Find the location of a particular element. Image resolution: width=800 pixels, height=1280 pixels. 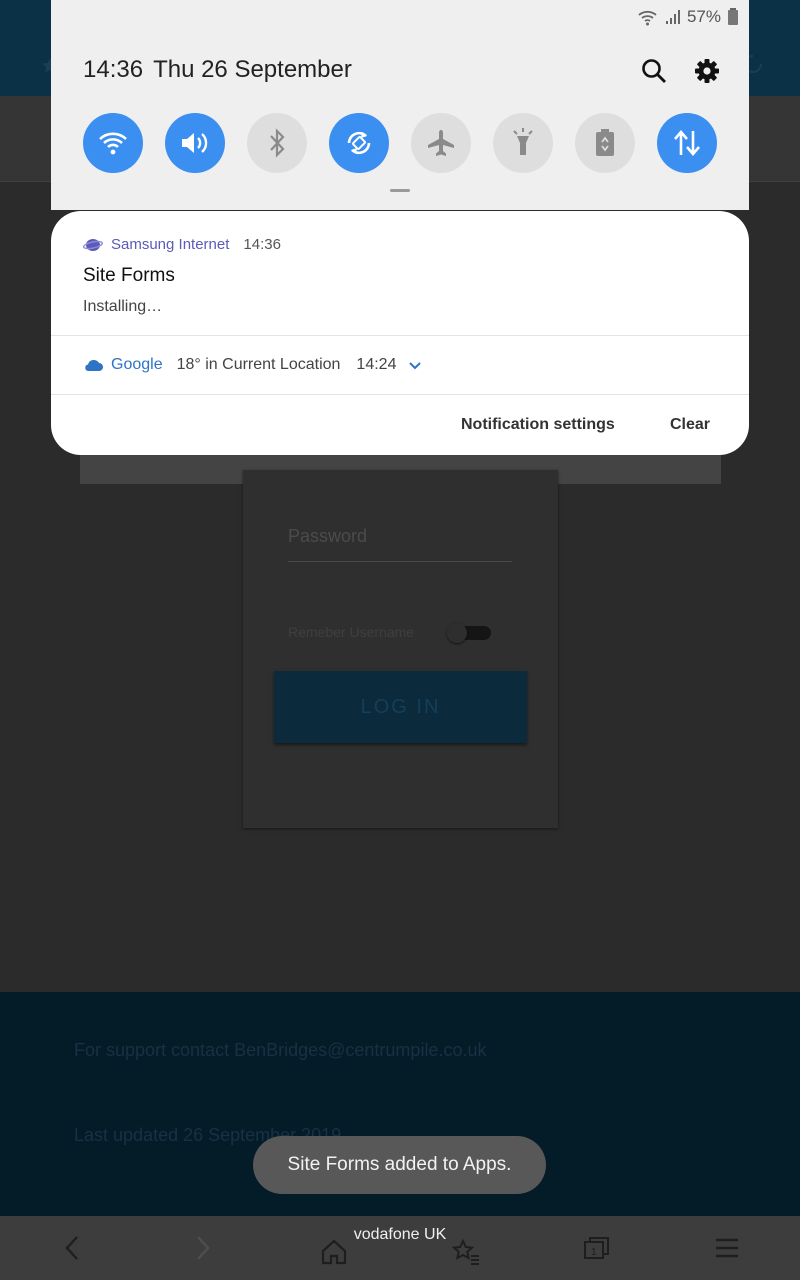

shade-time: 14:36 is located at coordinates (113, 69).